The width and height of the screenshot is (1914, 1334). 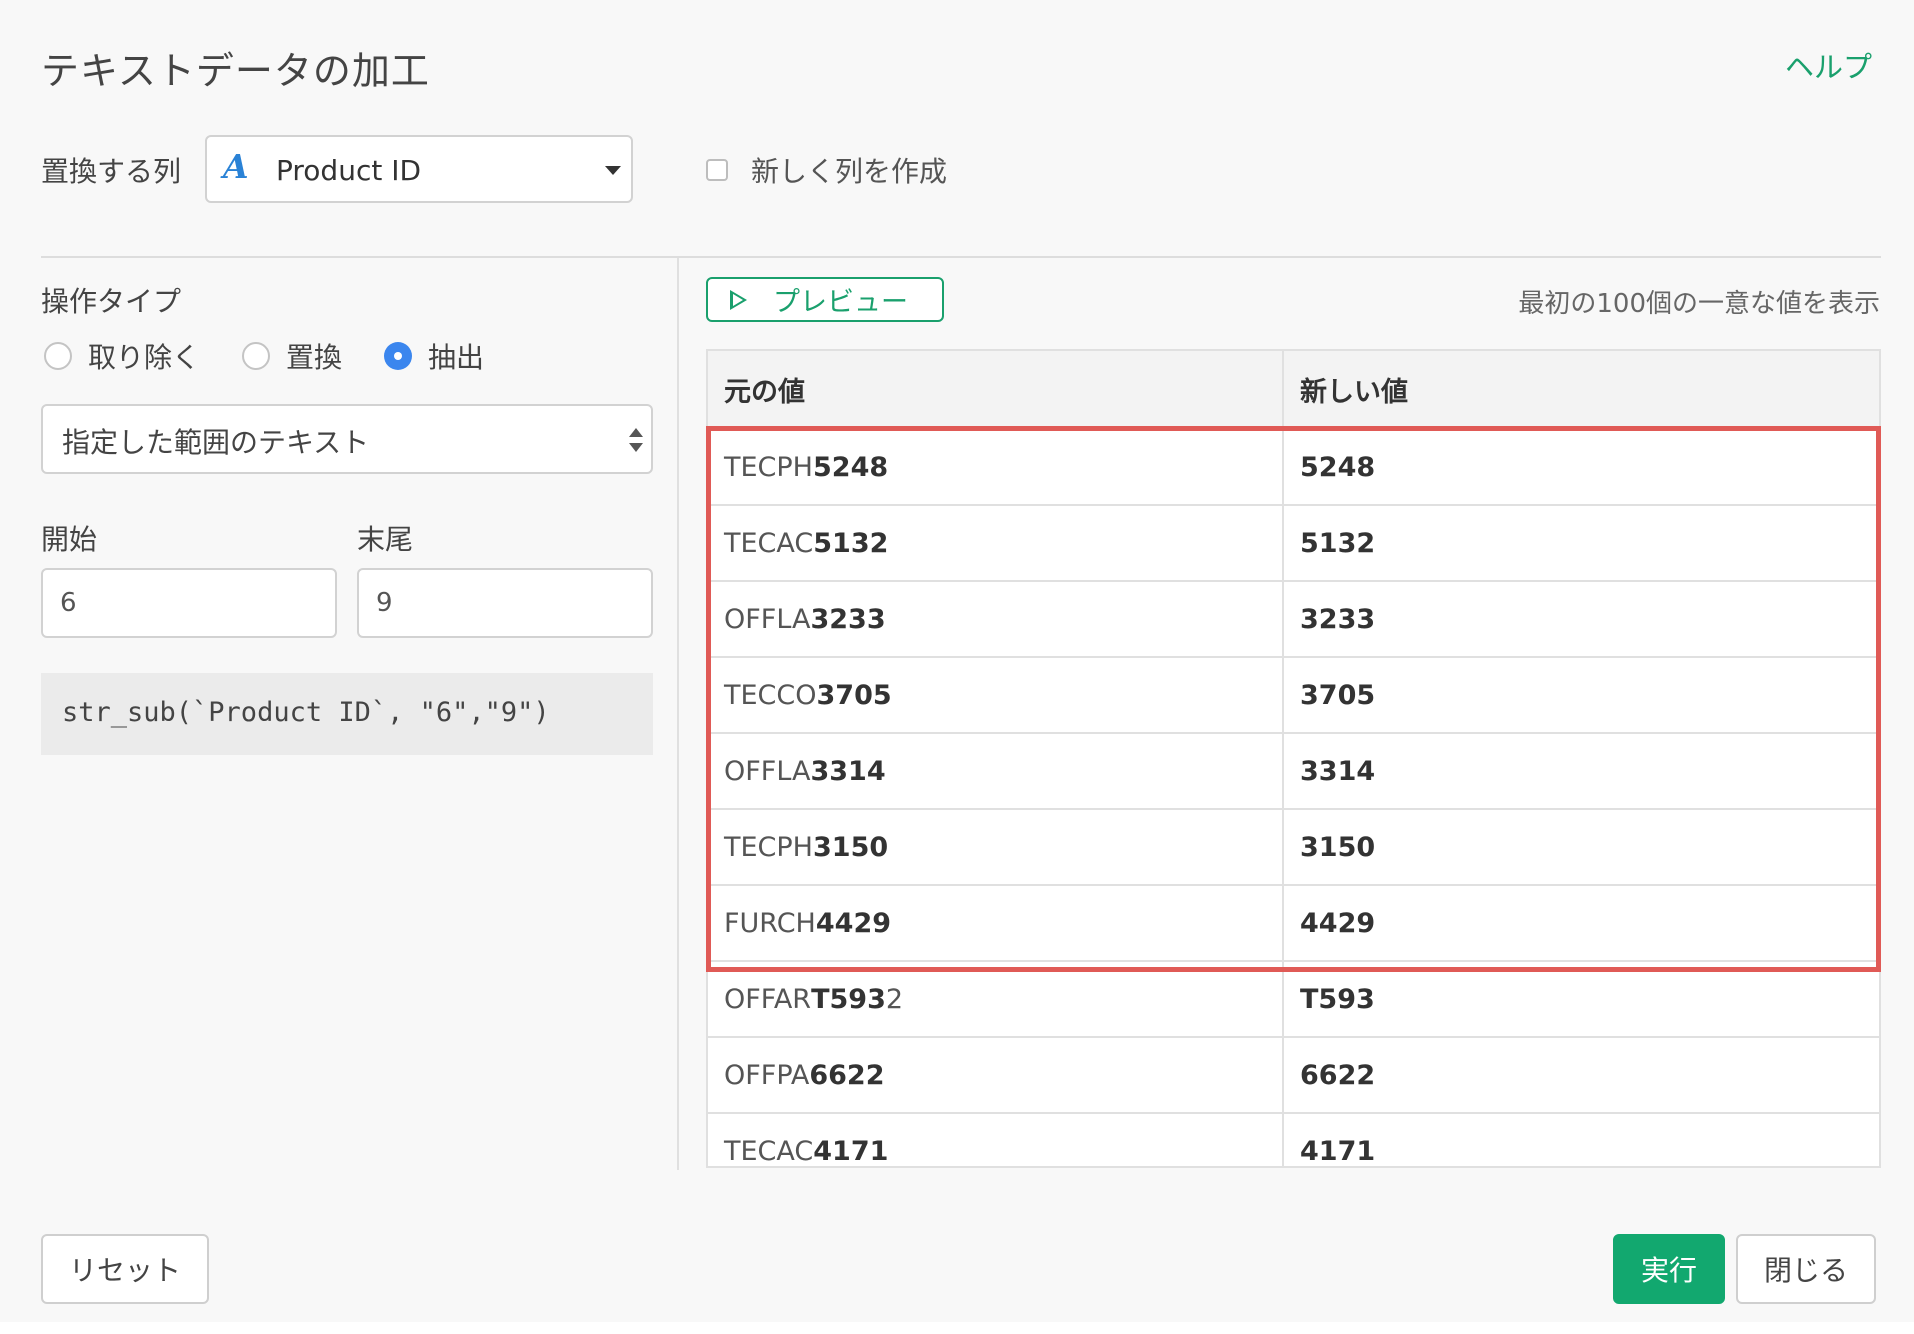 What do you see at coordinates (1581, 1139) in the screenshot?
I see `new-value-cell: 4171` at bounding box center [1581, 1139].